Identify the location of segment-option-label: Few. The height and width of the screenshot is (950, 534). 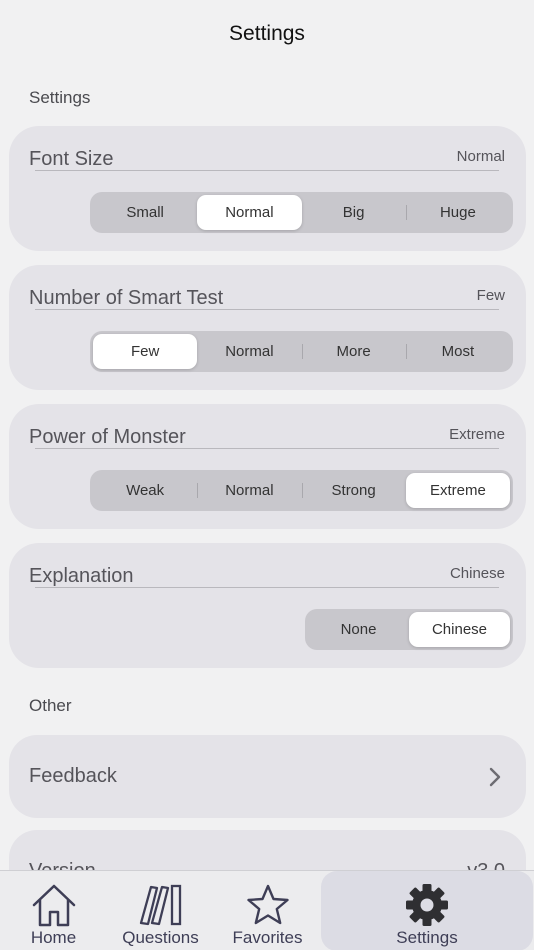
(145, 351).